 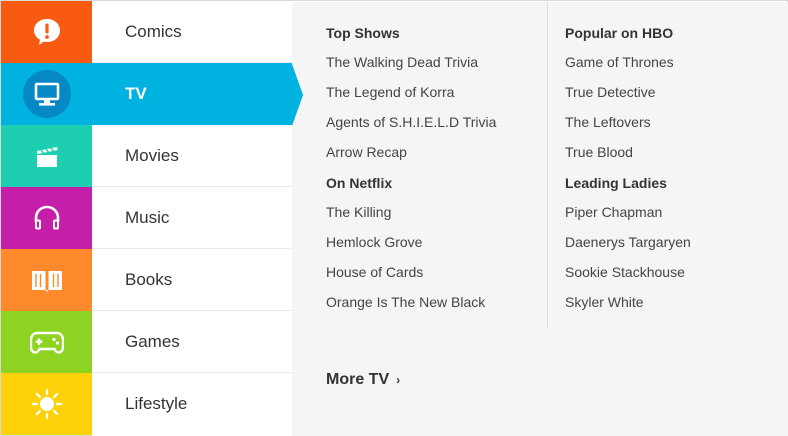 What do you see at coordinates (436, 122) in the screenshot?
I see `show-link: Agents of S.H.I.E.L.D Trivia` at bounding box center [436, 122].